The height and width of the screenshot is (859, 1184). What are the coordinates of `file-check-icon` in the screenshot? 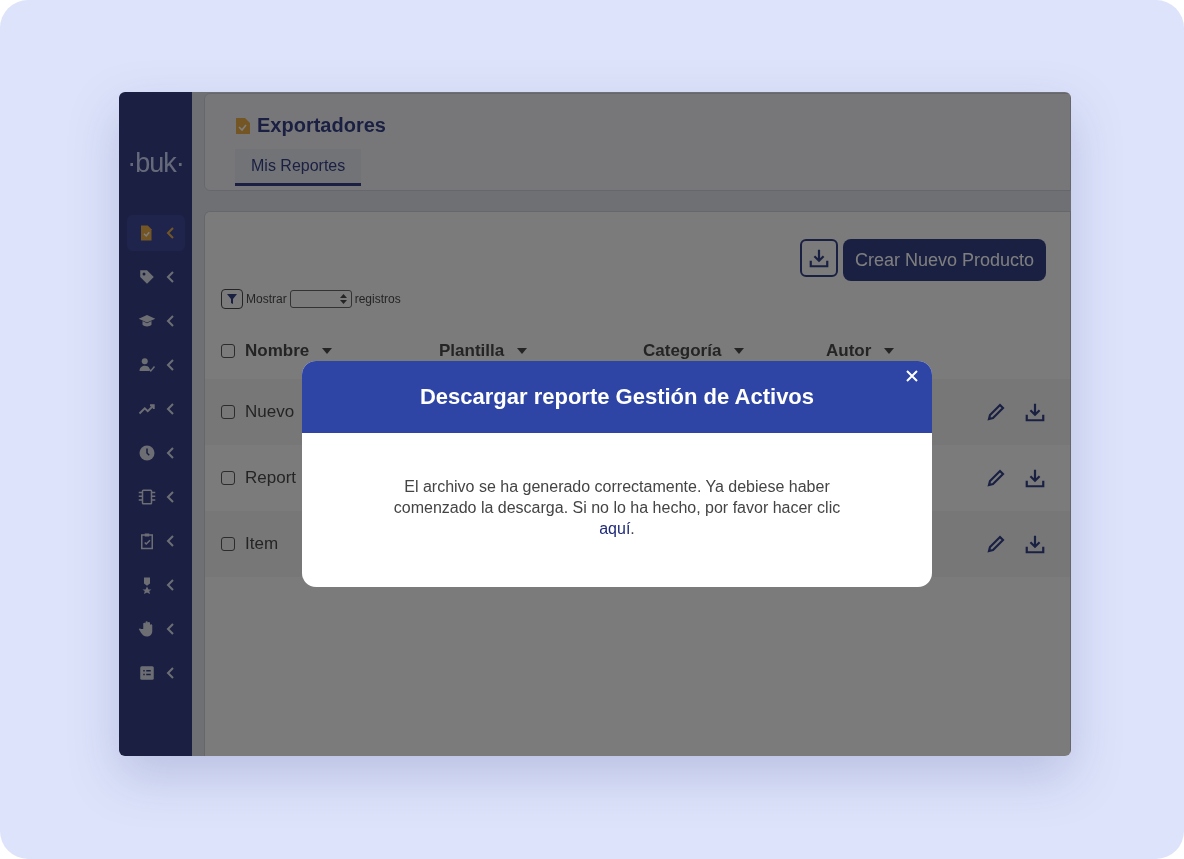 It's located at (243, 125).